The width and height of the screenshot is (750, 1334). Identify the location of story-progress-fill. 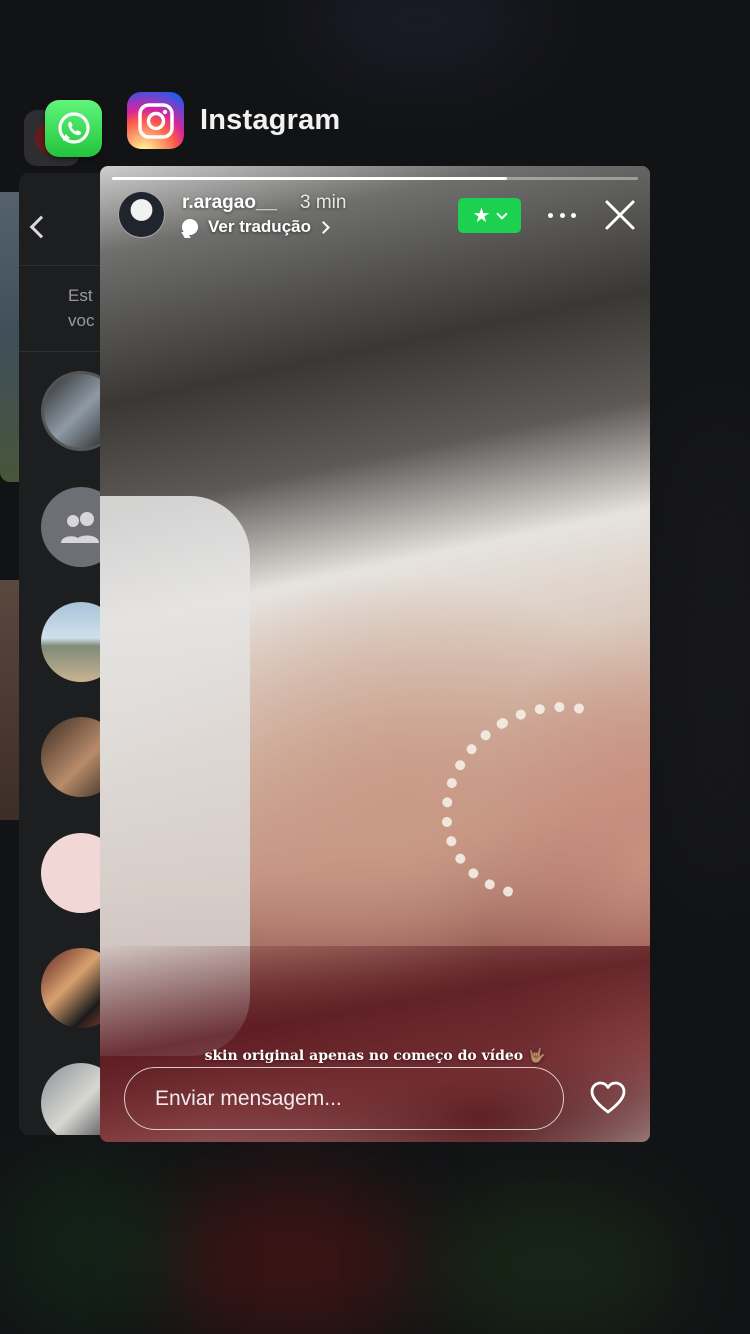
(309, 178).